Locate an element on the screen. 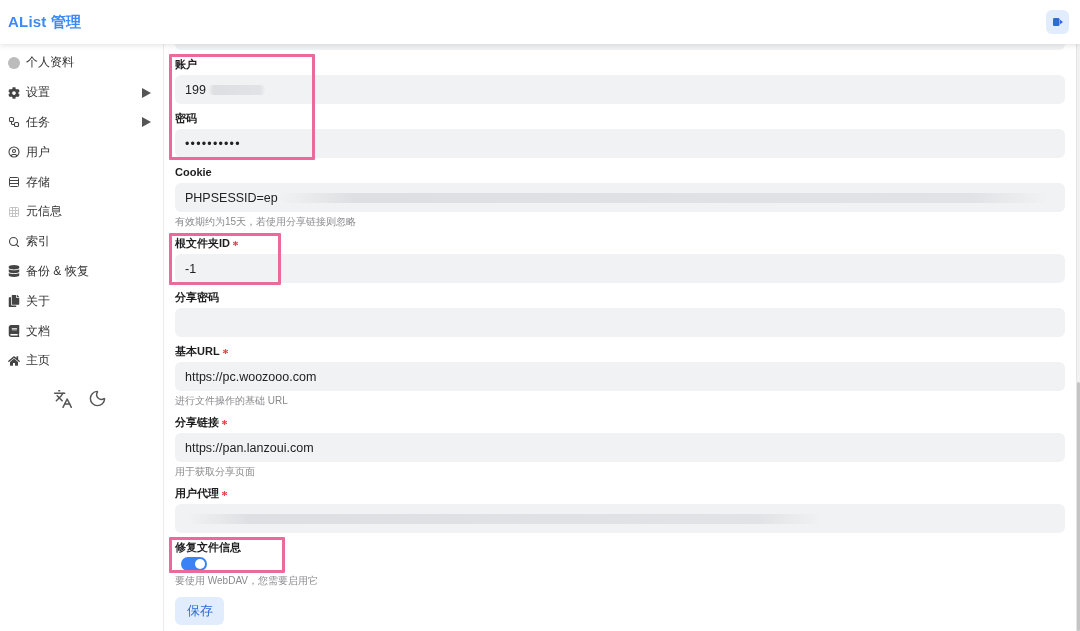 The width and height of the screenshot is (1080, 631). sidebar-item: 个人资料 is located at coordinates (81, 63).